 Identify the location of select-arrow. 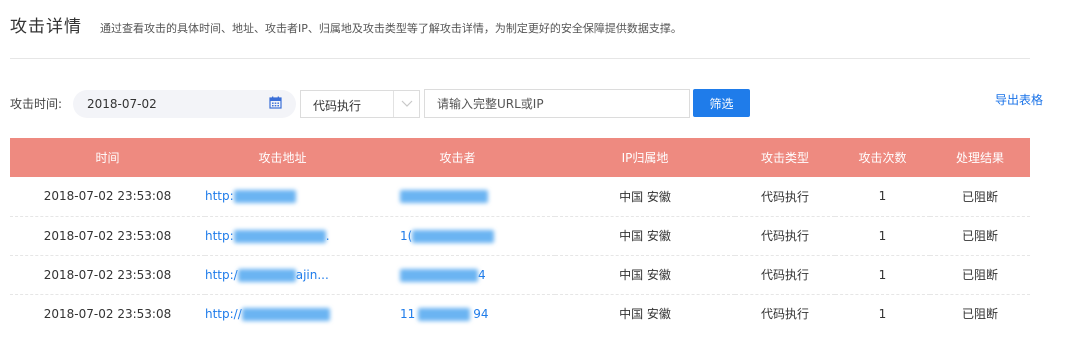
(406, 104).